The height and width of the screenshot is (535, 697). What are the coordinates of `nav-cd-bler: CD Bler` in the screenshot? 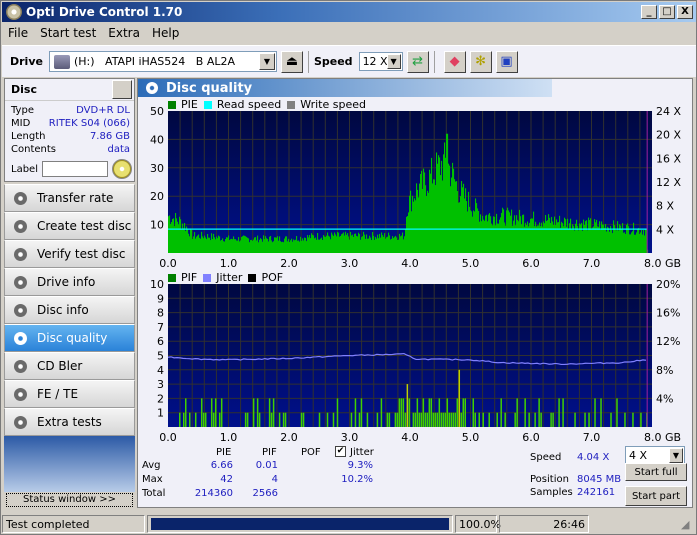 It's located at (69, 366).